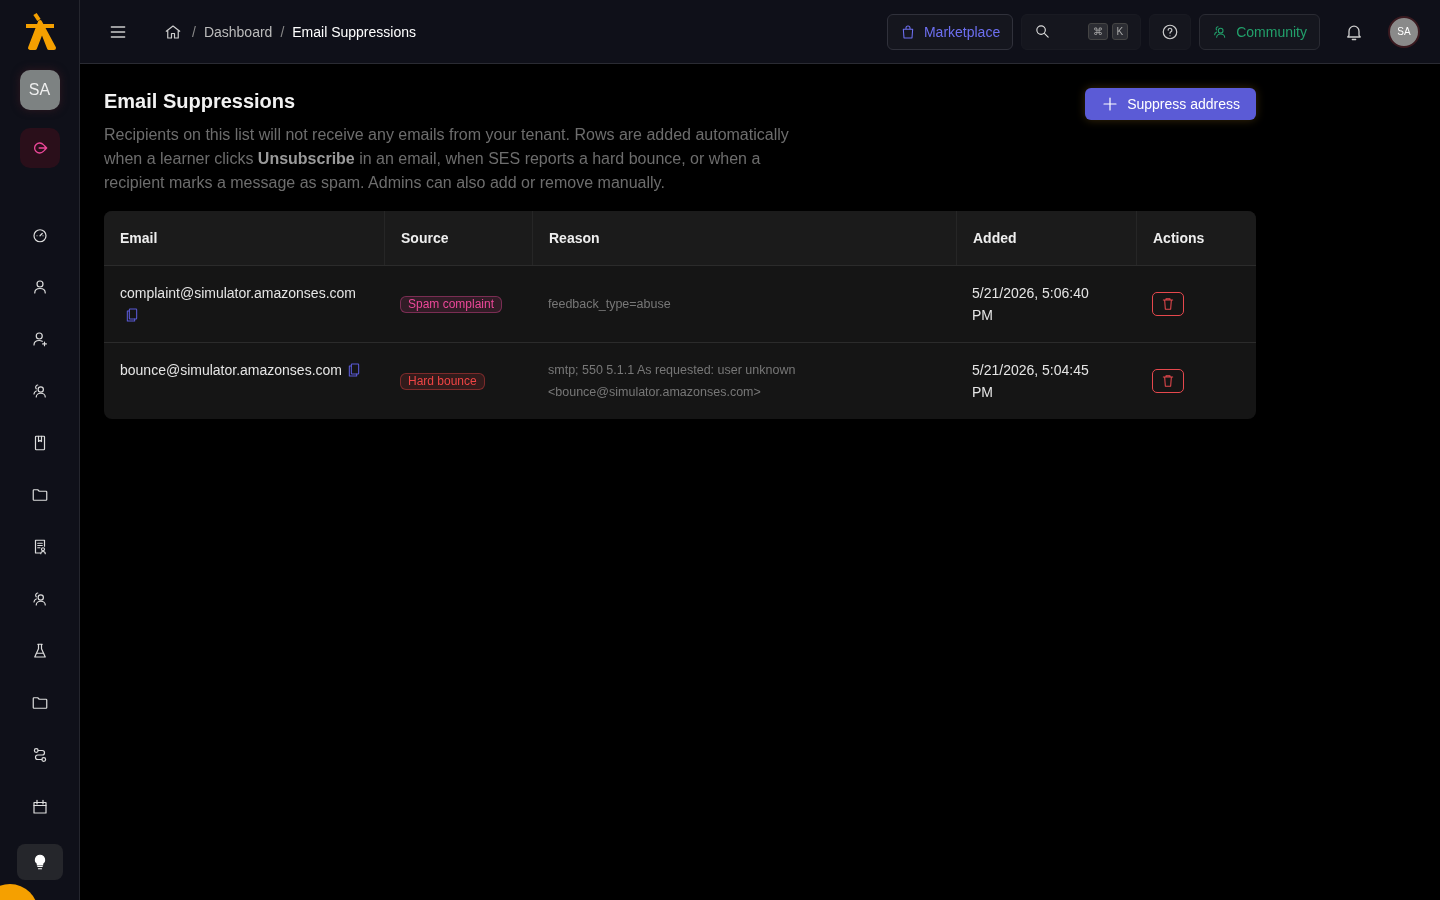  I want to click on breadcrumb-item: Email Suppressions, so click(354, 31).